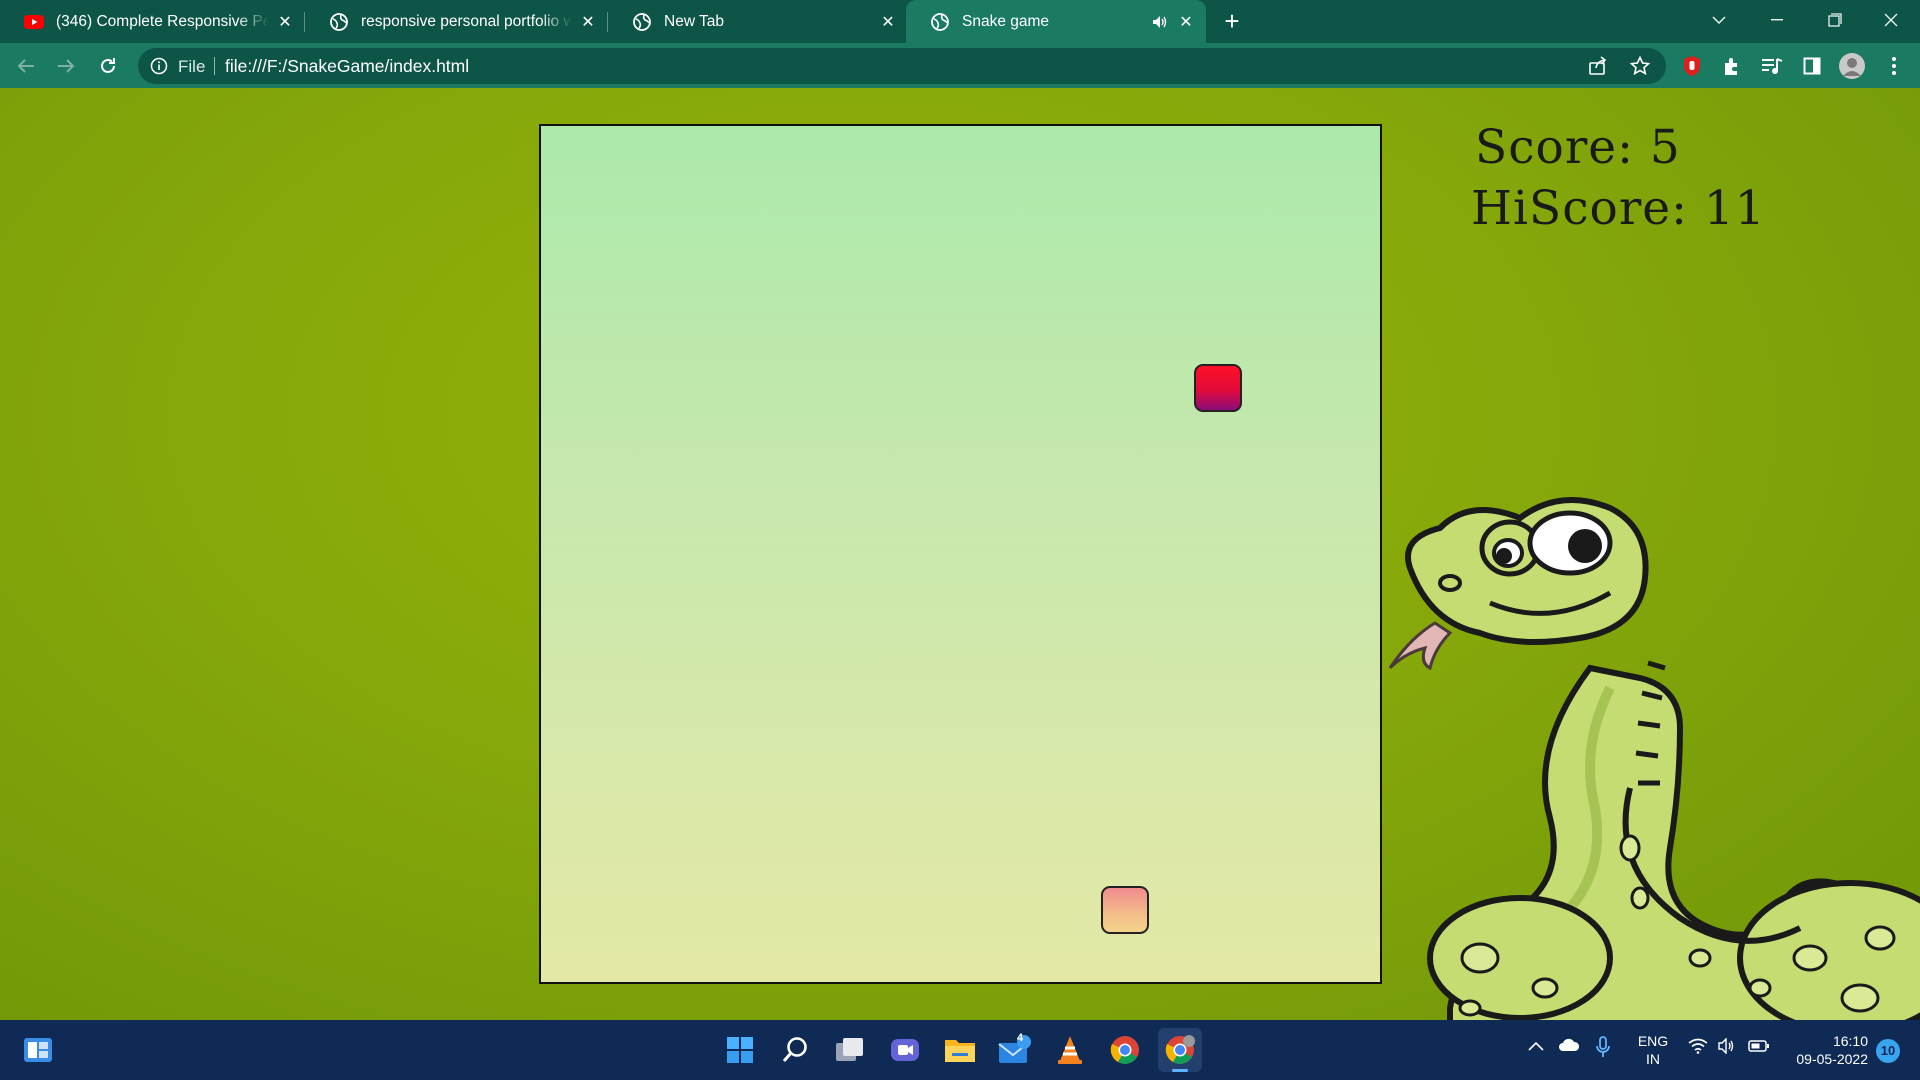 The width and height of the screenshot is (1920, 1080). Describe the element at coordinates (466, 21) in the screenshot. I see `tab-title: responsive personal portfolio website` at that location.